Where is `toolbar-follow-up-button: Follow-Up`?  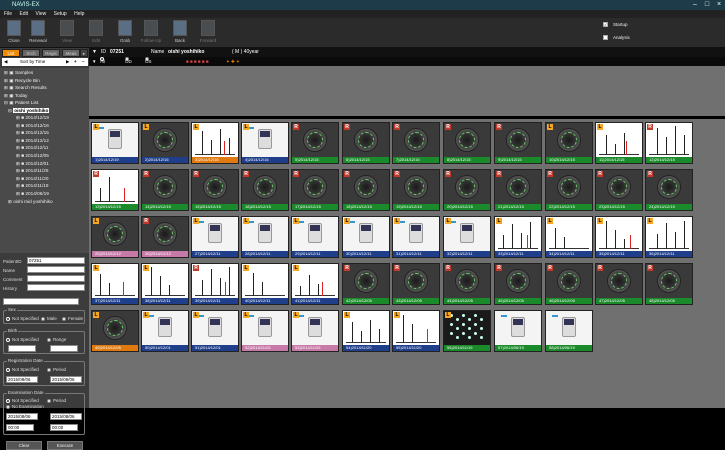
toolbar-follow-up-button: Follow-Up is located at coordinates (151, 33).